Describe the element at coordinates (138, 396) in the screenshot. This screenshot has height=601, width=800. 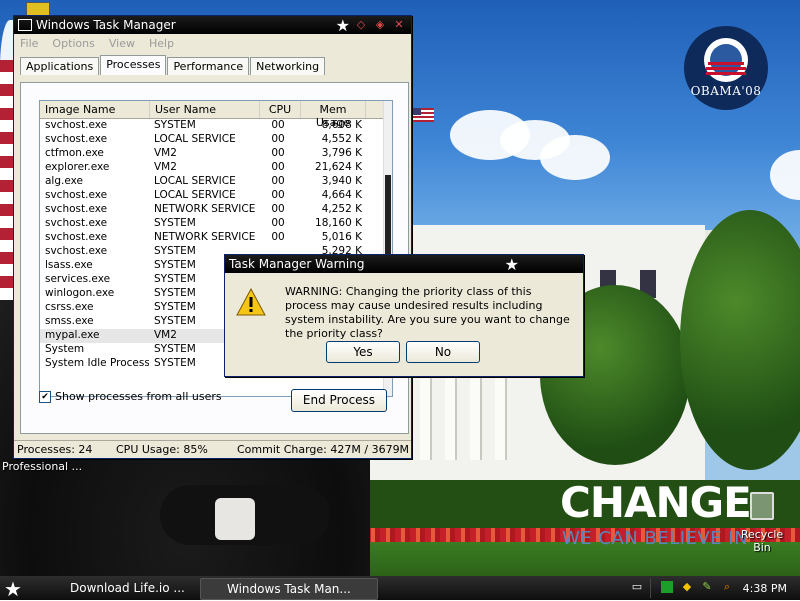
I see `show-all-users-label: Show processes from all users` at that location.